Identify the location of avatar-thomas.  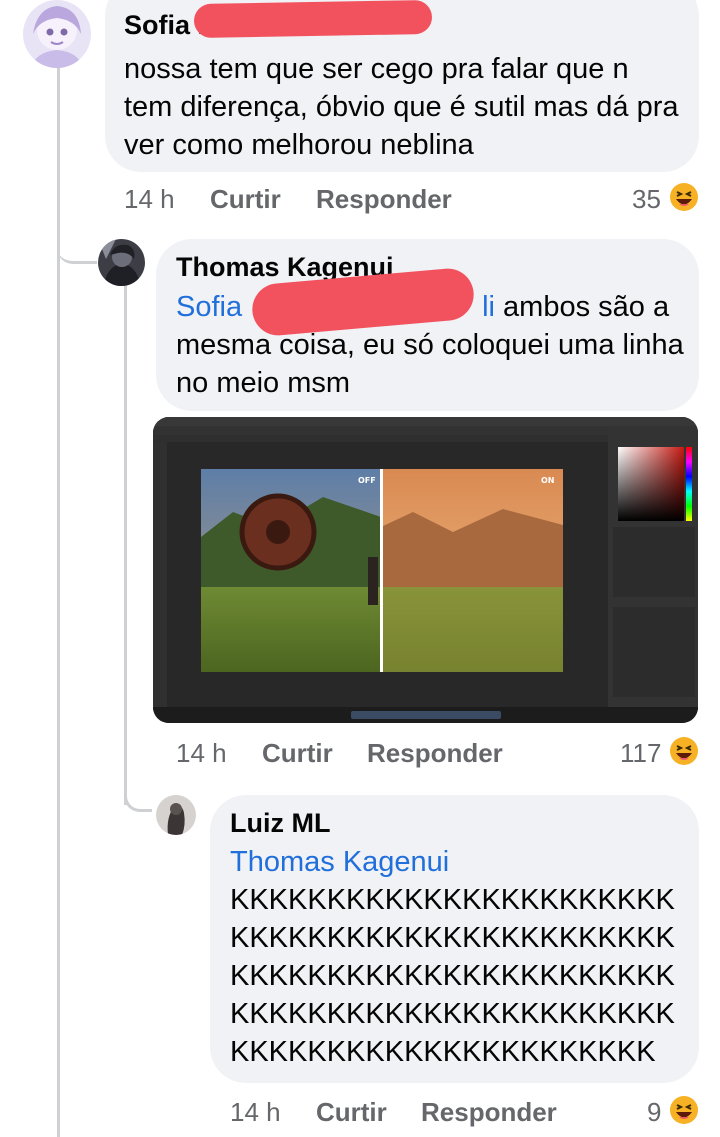
(121, 262).